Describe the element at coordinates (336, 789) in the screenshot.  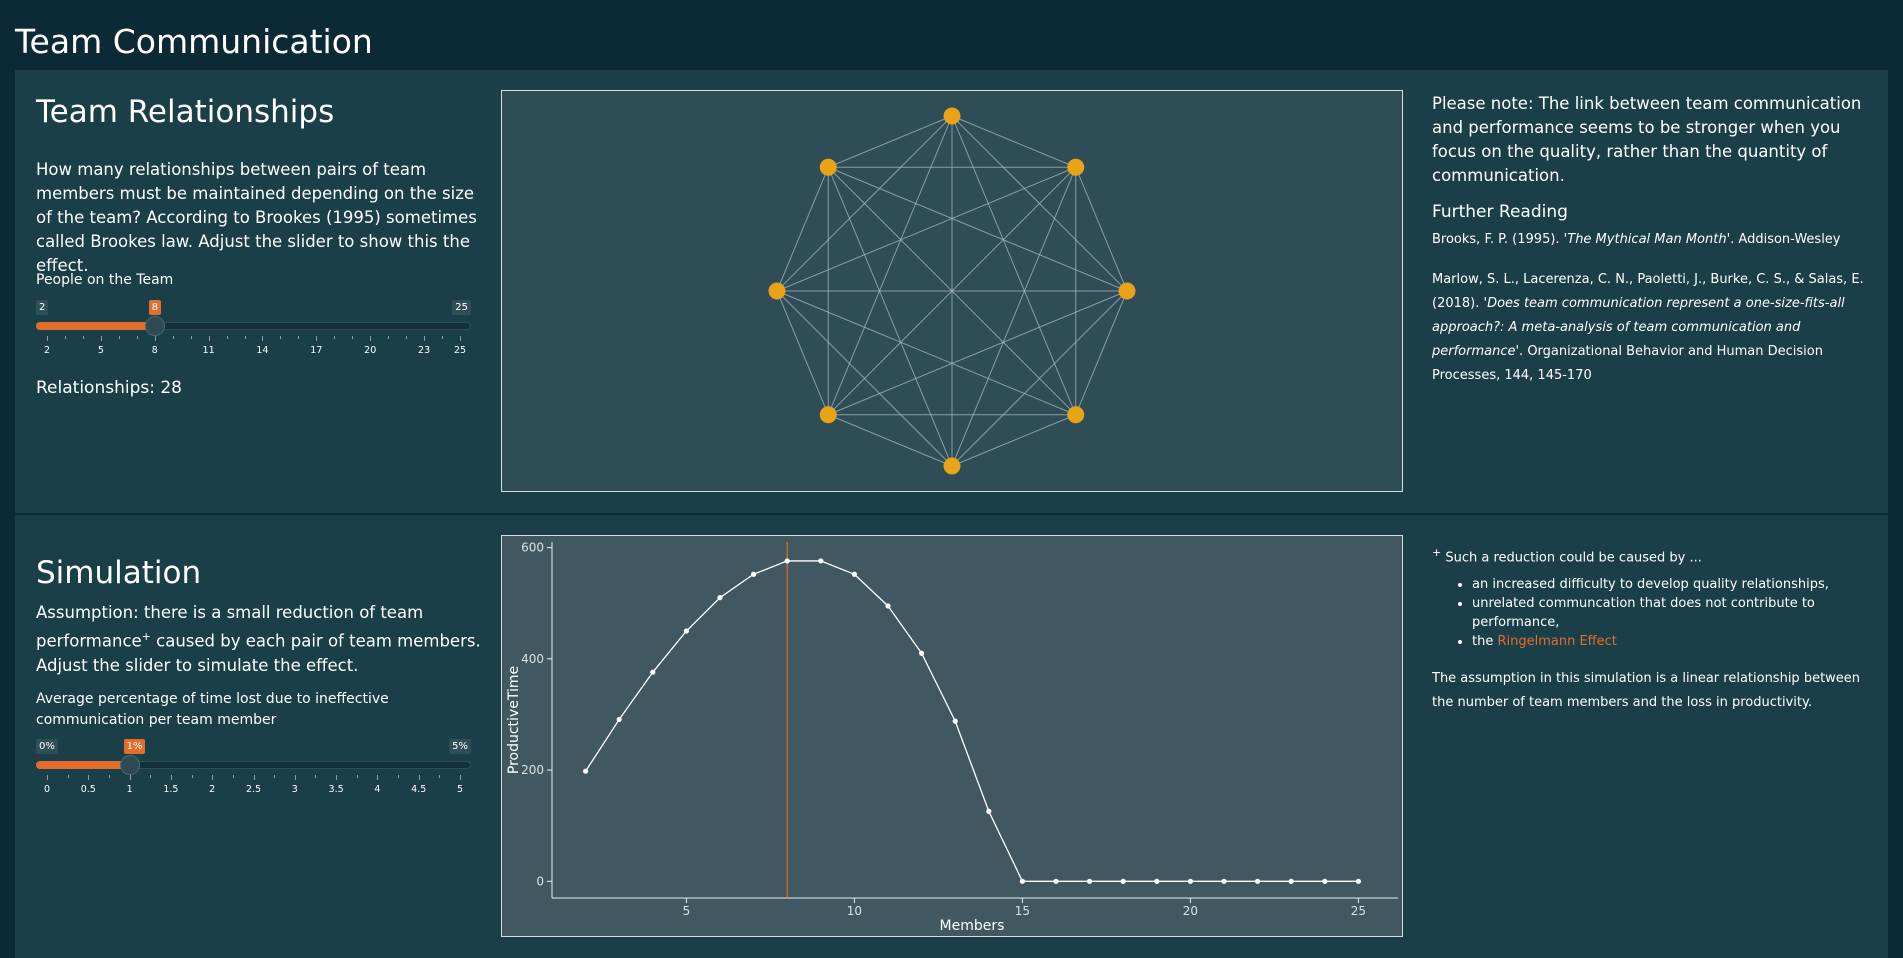
I see `slider-tick-label: 3.5` at that location.